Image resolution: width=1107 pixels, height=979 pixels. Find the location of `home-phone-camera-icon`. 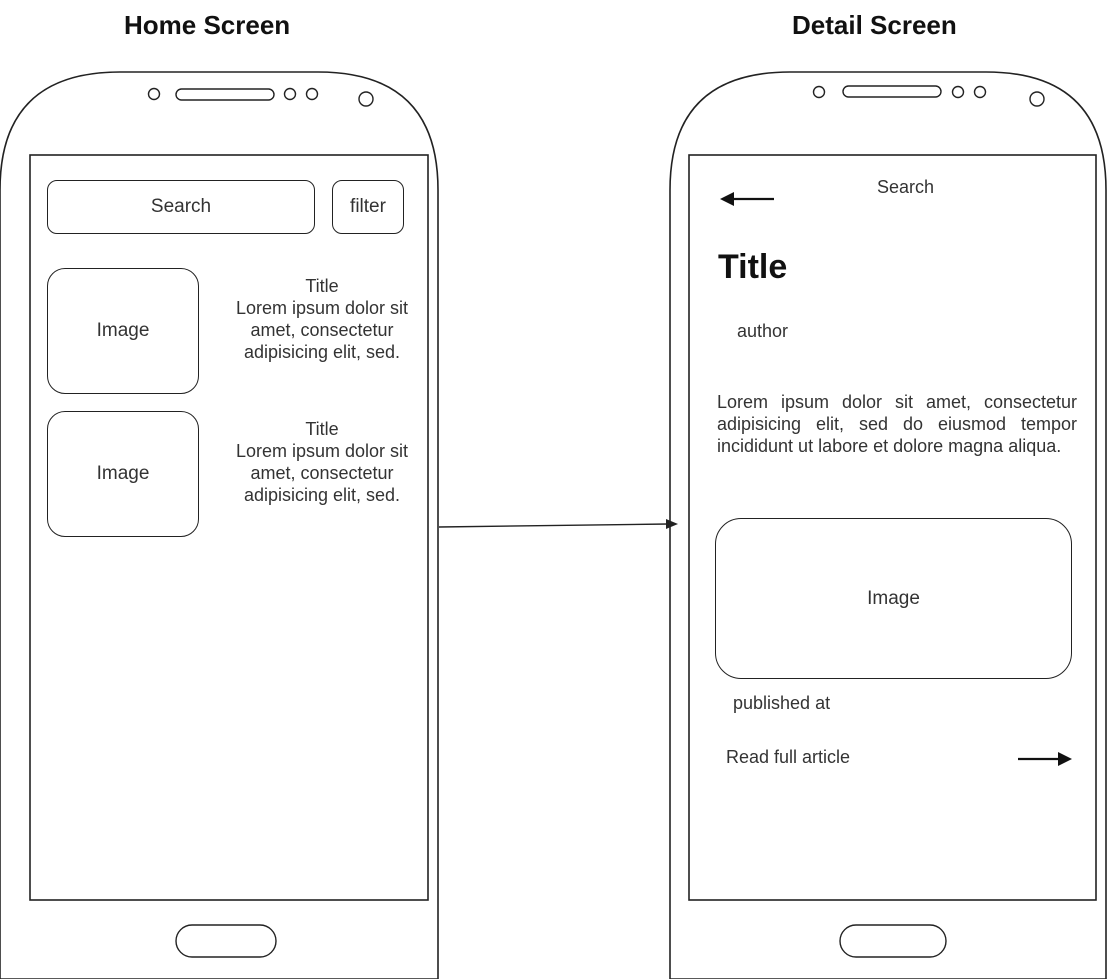

home-phone-camera-icon is located at coordinates (366, 99).